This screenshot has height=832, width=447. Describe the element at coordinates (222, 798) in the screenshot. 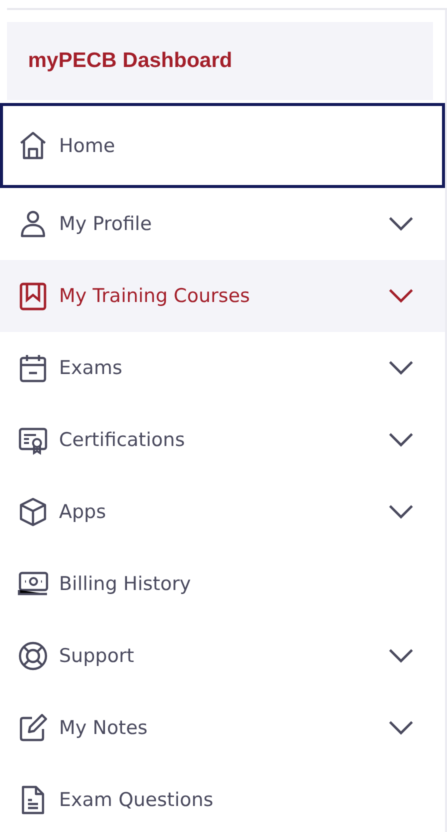

I see `menu-item: Exam Questions` at that location.